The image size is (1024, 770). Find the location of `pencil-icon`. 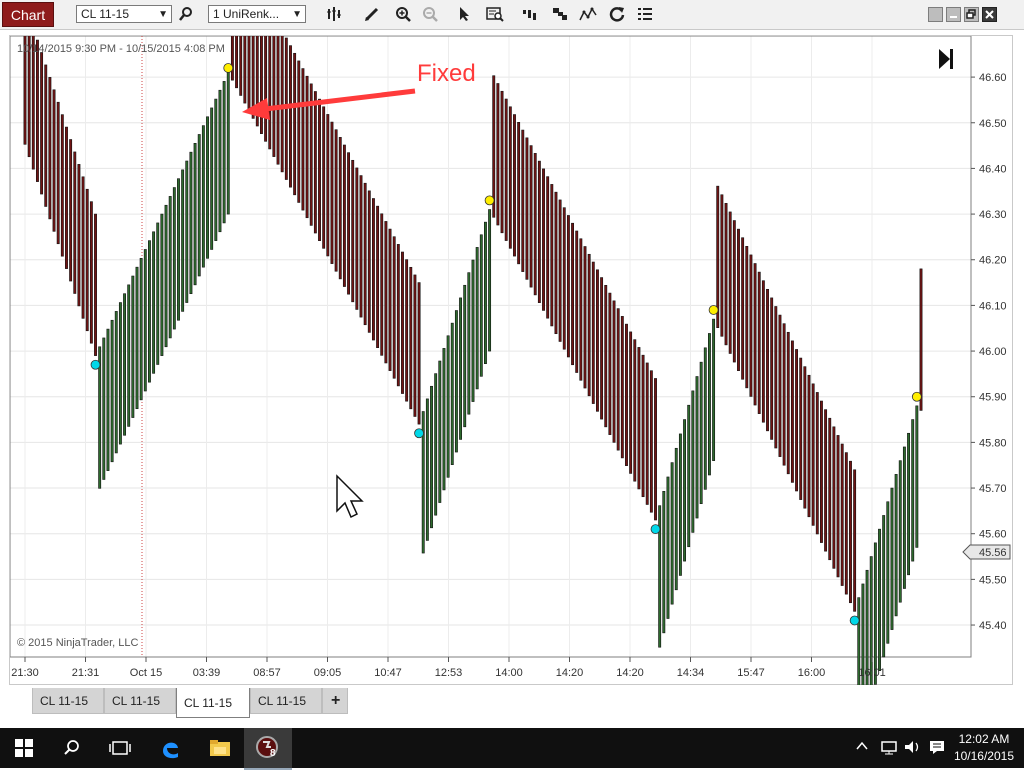

pencil-icon is located at coordinates (372, 14).